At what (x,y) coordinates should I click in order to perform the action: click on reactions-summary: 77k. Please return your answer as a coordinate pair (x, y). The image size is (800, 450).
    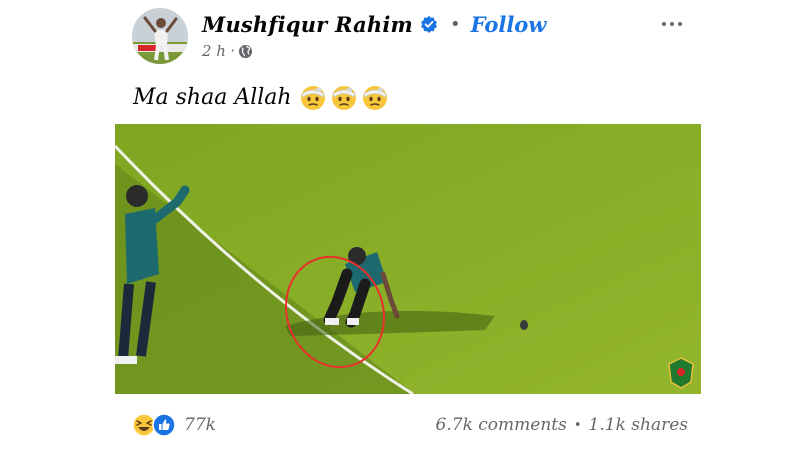
    Looking at the image, I should click on (174, 425).